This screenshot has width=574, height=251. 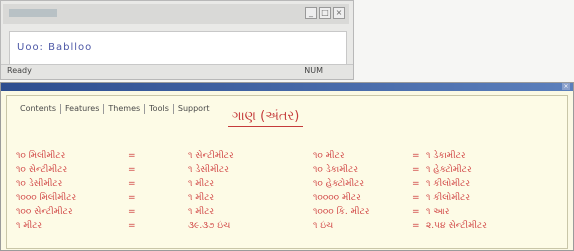 I want to click on cell: ૧ ઇંચ, so click(x=323, y=226).